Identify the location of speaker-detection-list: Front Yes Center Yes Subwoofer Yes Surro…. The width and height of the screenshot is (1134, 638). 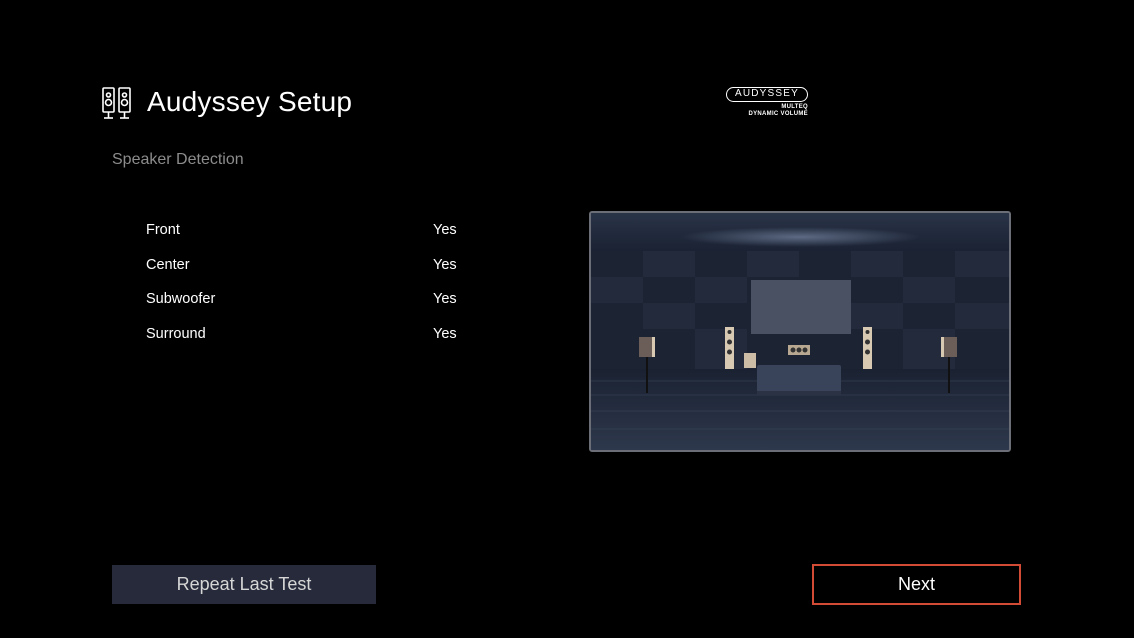
(311, 291).